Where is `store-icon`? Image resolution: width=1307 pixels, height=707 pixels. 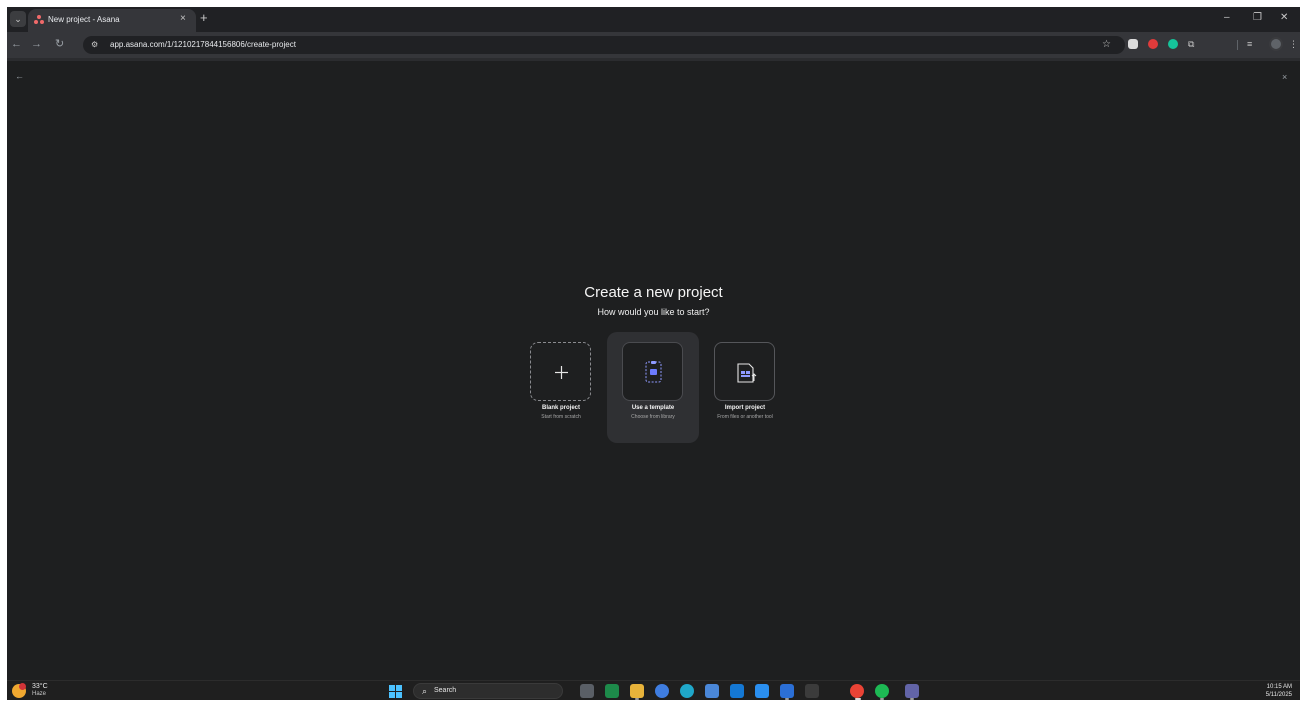 store-icon is located at coordinates (712, 691).